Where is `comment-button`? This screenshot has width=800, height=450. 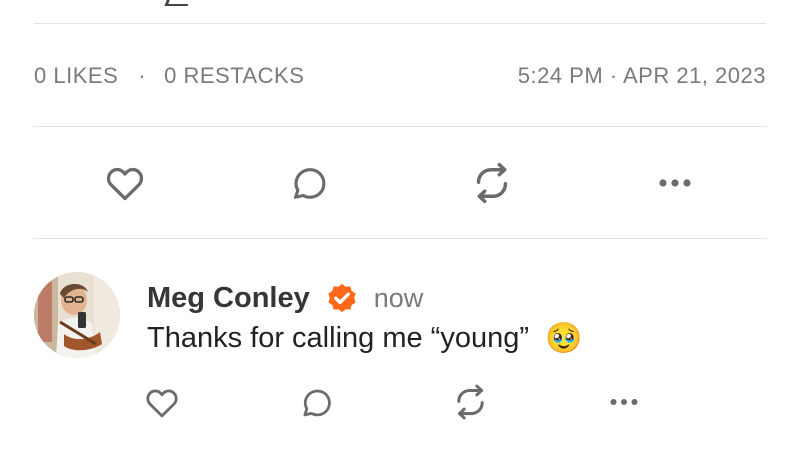
comment-button is located at coordinates (309, 183).